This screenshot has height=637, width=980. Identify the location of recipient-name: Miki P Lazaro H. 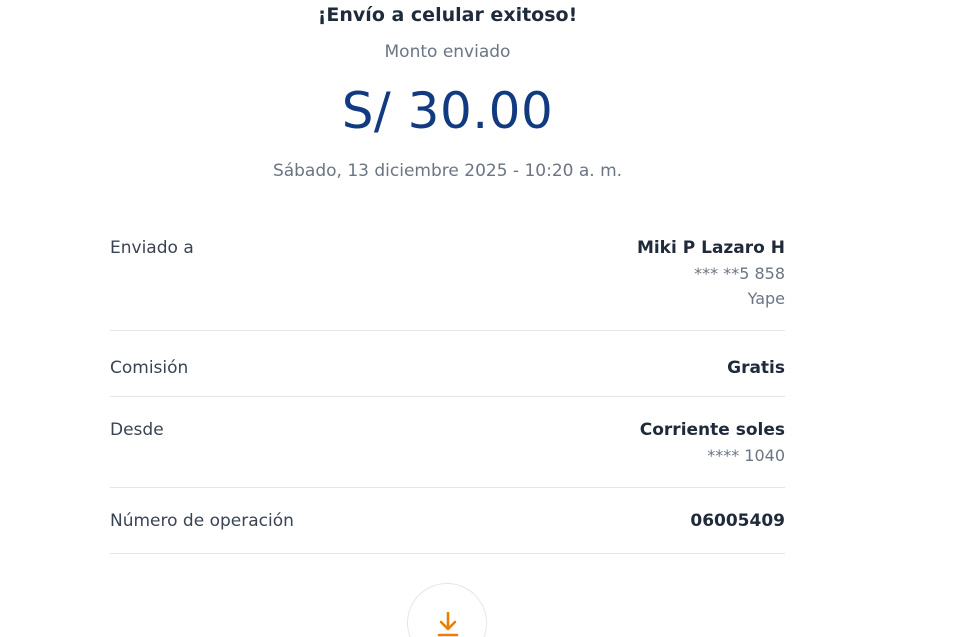
(710, 248).